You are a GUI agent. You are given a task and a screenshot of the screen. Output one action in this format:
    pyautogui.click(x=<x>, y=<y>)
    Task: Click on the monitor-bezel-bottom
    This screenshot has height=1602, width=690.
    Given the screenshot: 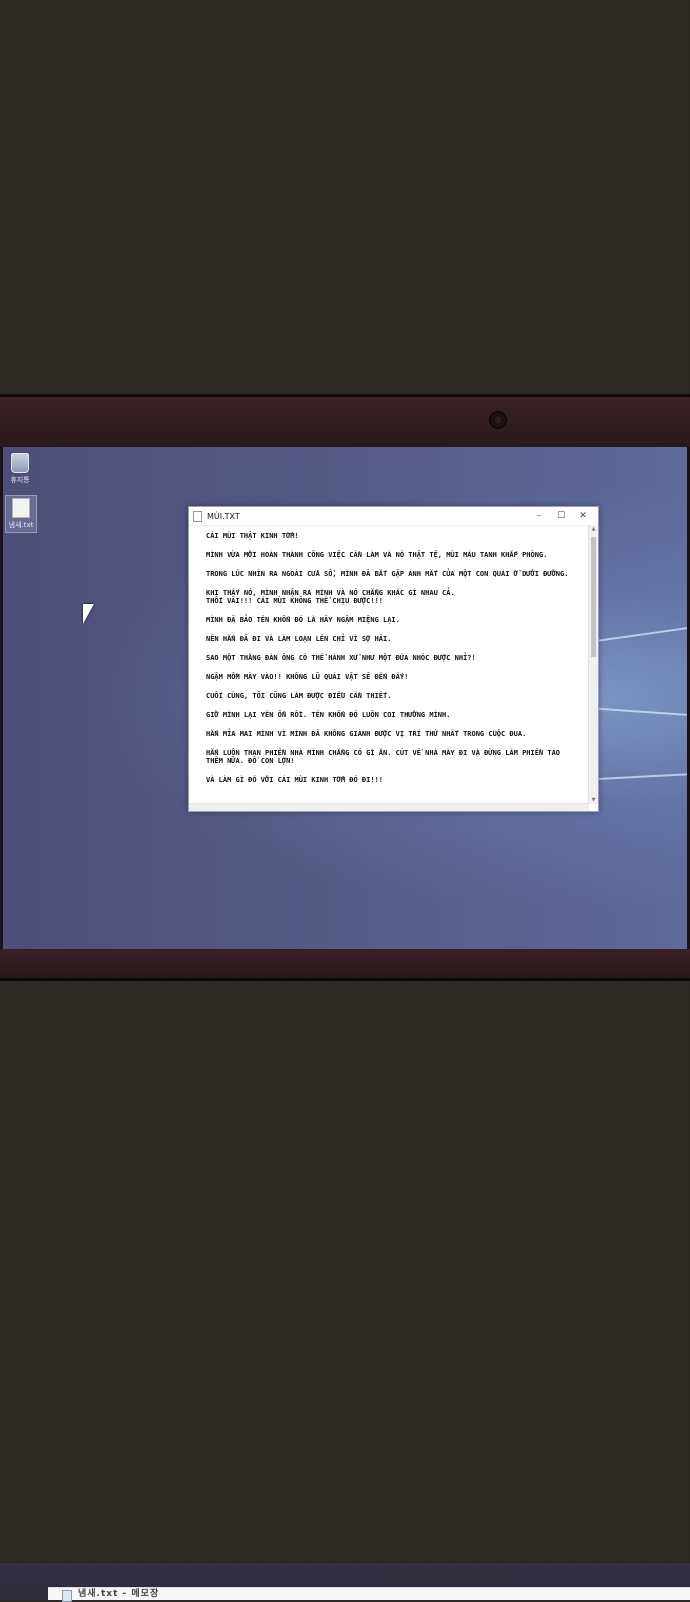 What is the action you would take?
    pyautogui.click(x=345, y=963)
    